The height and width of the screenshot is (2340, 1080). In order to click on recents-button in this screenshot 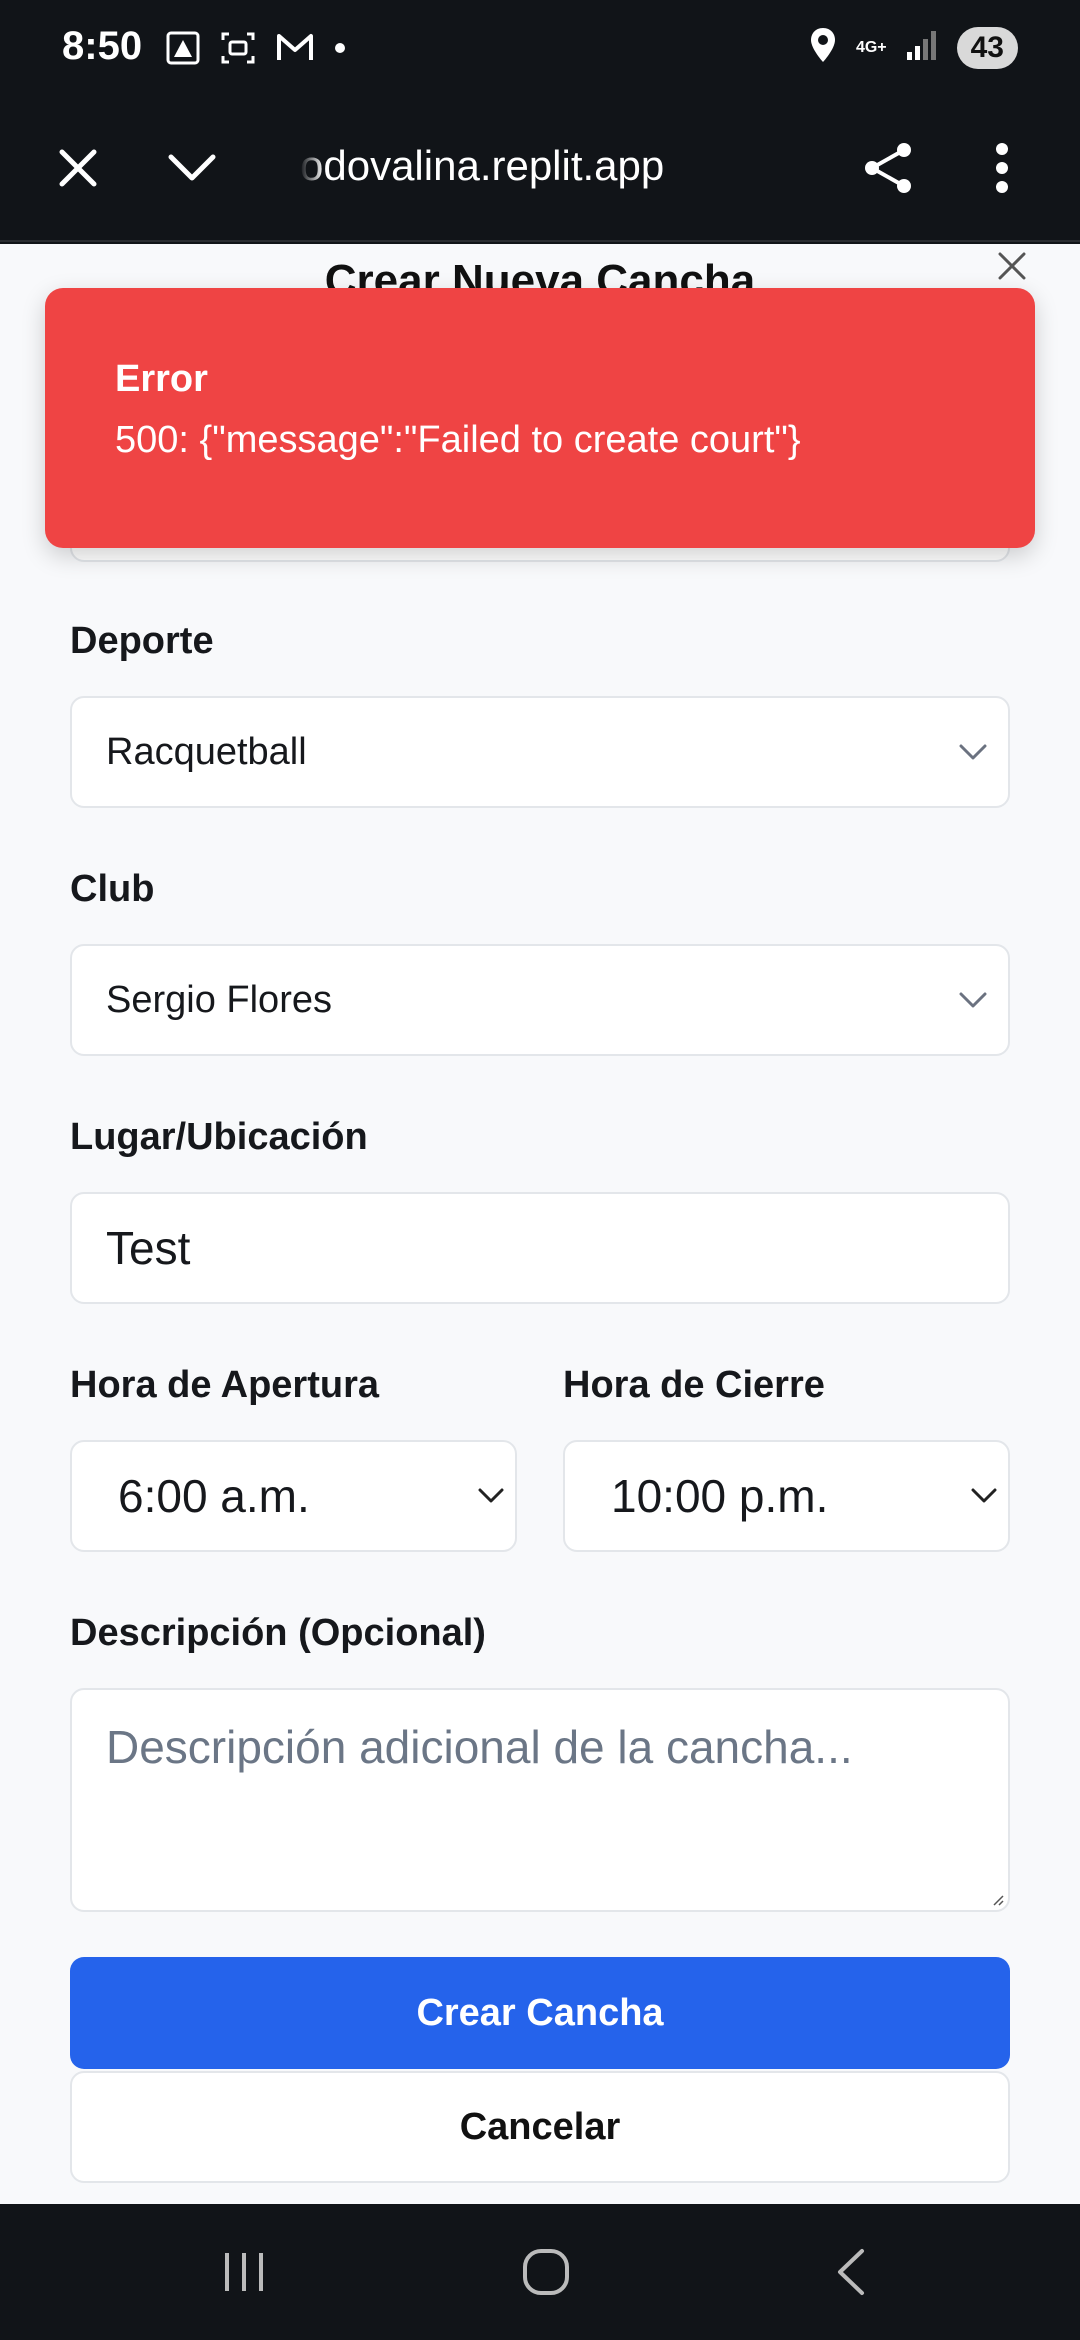, I will do `click(244, 2272)`.